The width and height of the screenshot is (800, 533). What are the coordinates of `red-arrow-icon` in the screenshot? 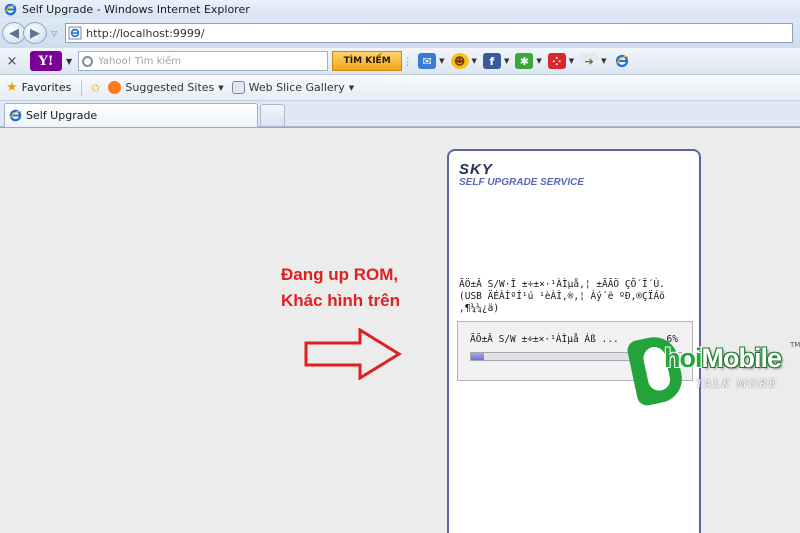 It's located at (353, 354).